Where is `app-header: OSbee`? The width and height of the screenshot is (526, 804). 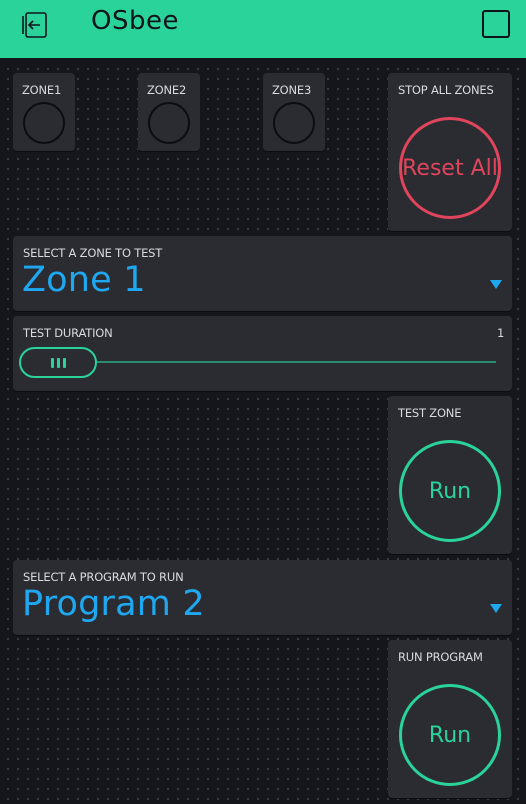
app-header: OSbee is located at coordinates (263, 29).